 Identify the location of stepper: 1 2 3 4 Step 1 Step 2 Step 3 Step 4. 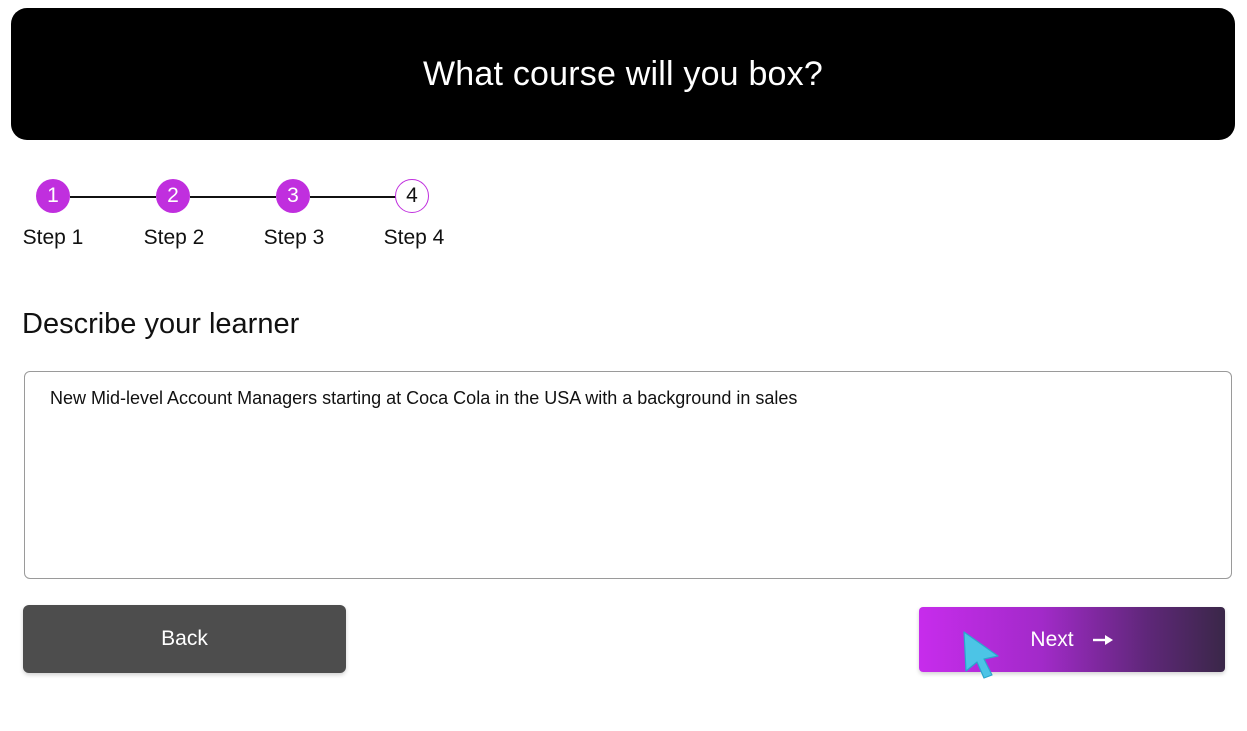
(240, 130).